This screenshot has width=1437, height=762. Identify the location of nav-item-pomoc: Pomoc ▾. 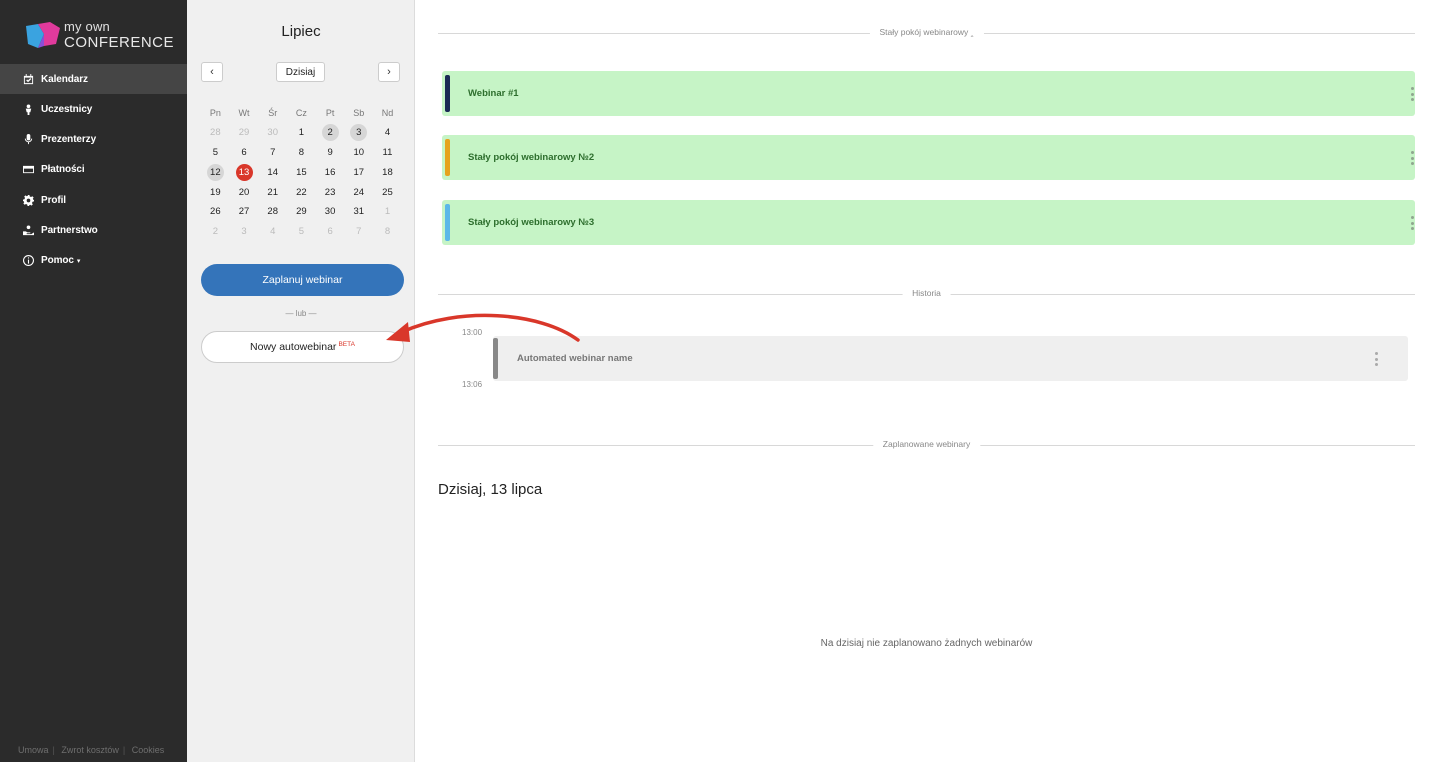
(93, 261).